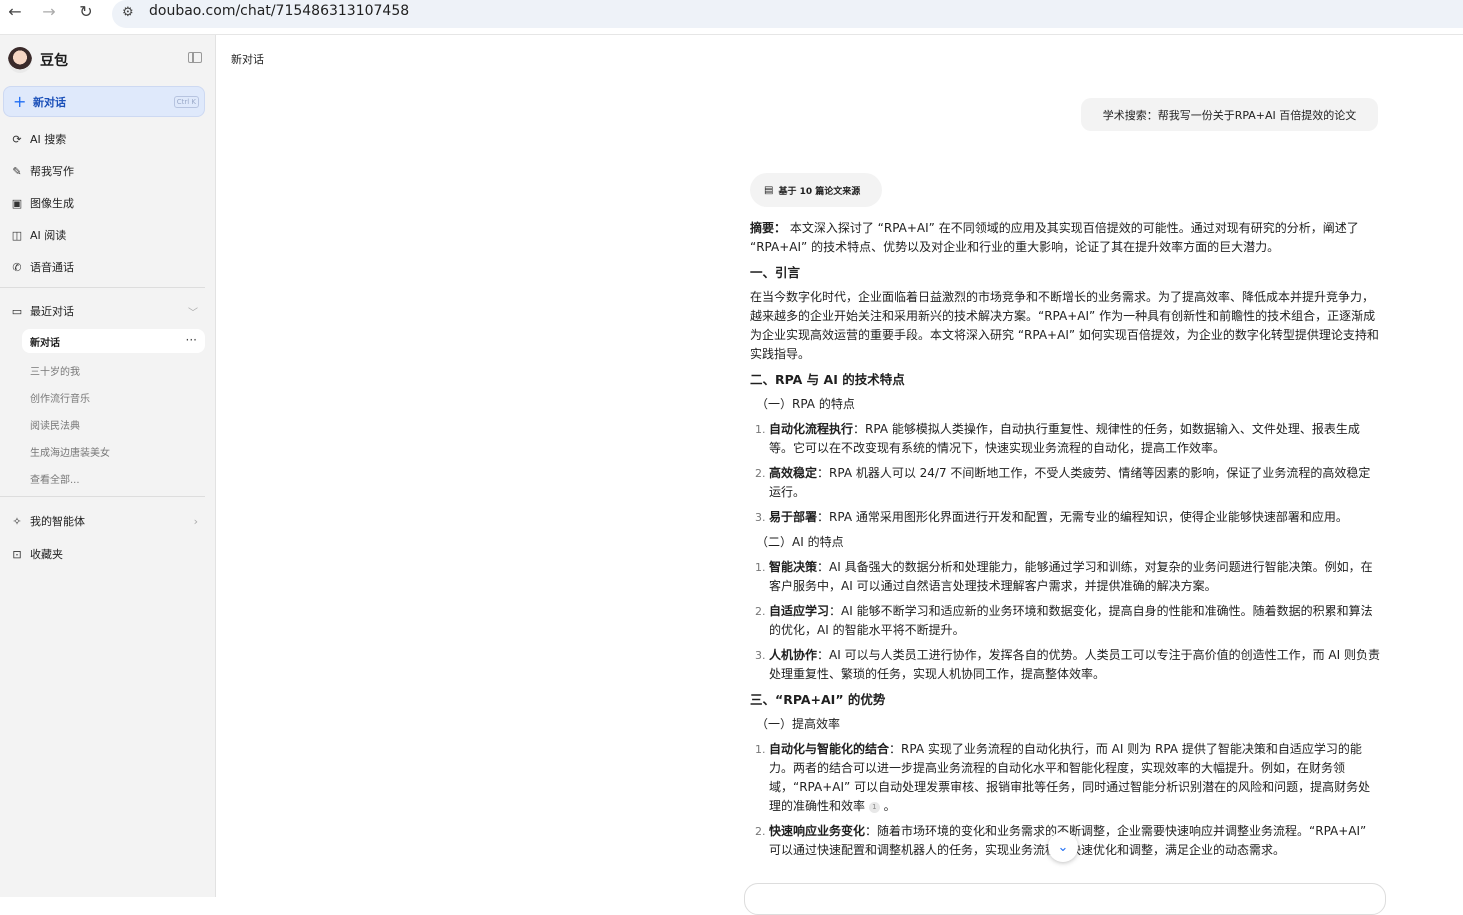 This screenshot has width=1463, height=915. What do you see at coordinates (38, 60) in the screenshot?
I see `brand: 豆包` at bounding box center [38, 60].